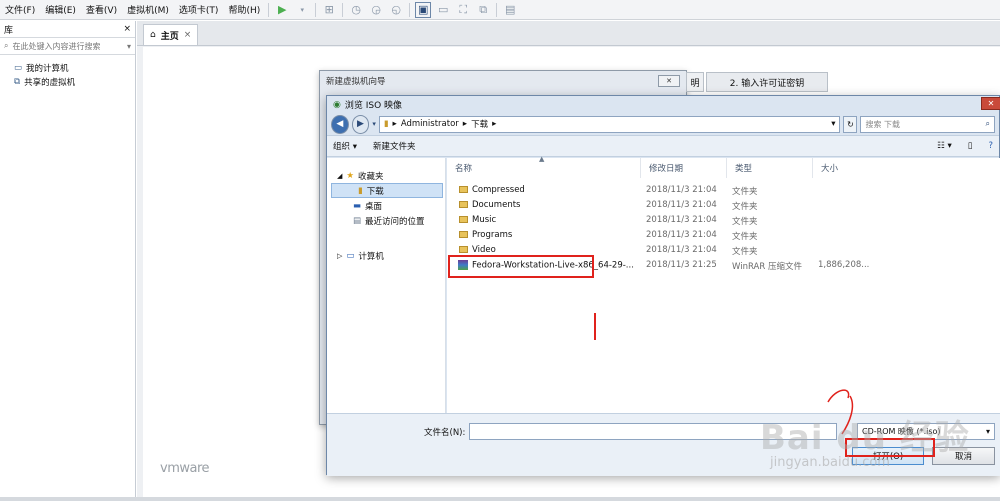 The width and height of the screenshot is (1000, 501). I want to click on recent-places-icon: ▤, so click(357, 220).